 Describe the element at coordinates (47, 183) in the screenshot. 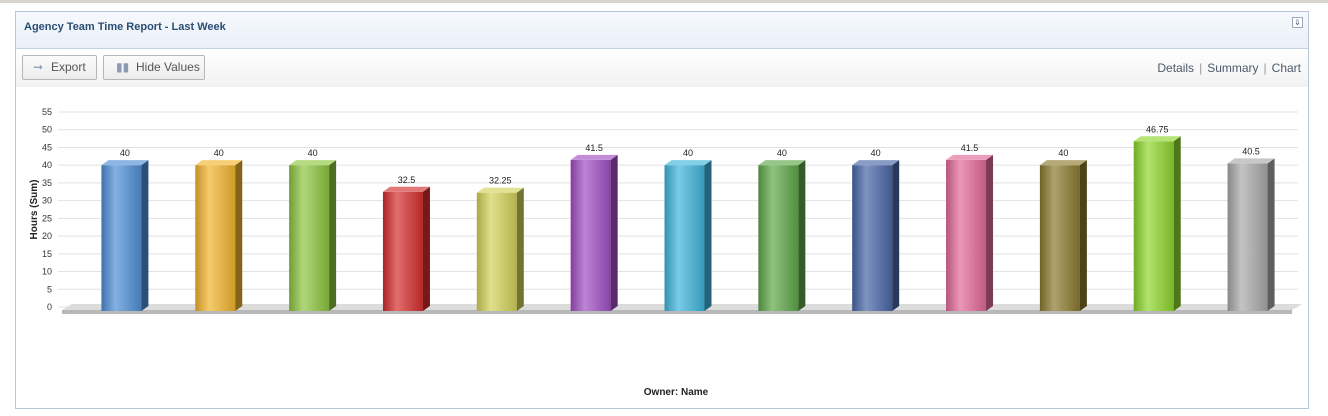

I see `y-tick-label: 35` at that location.